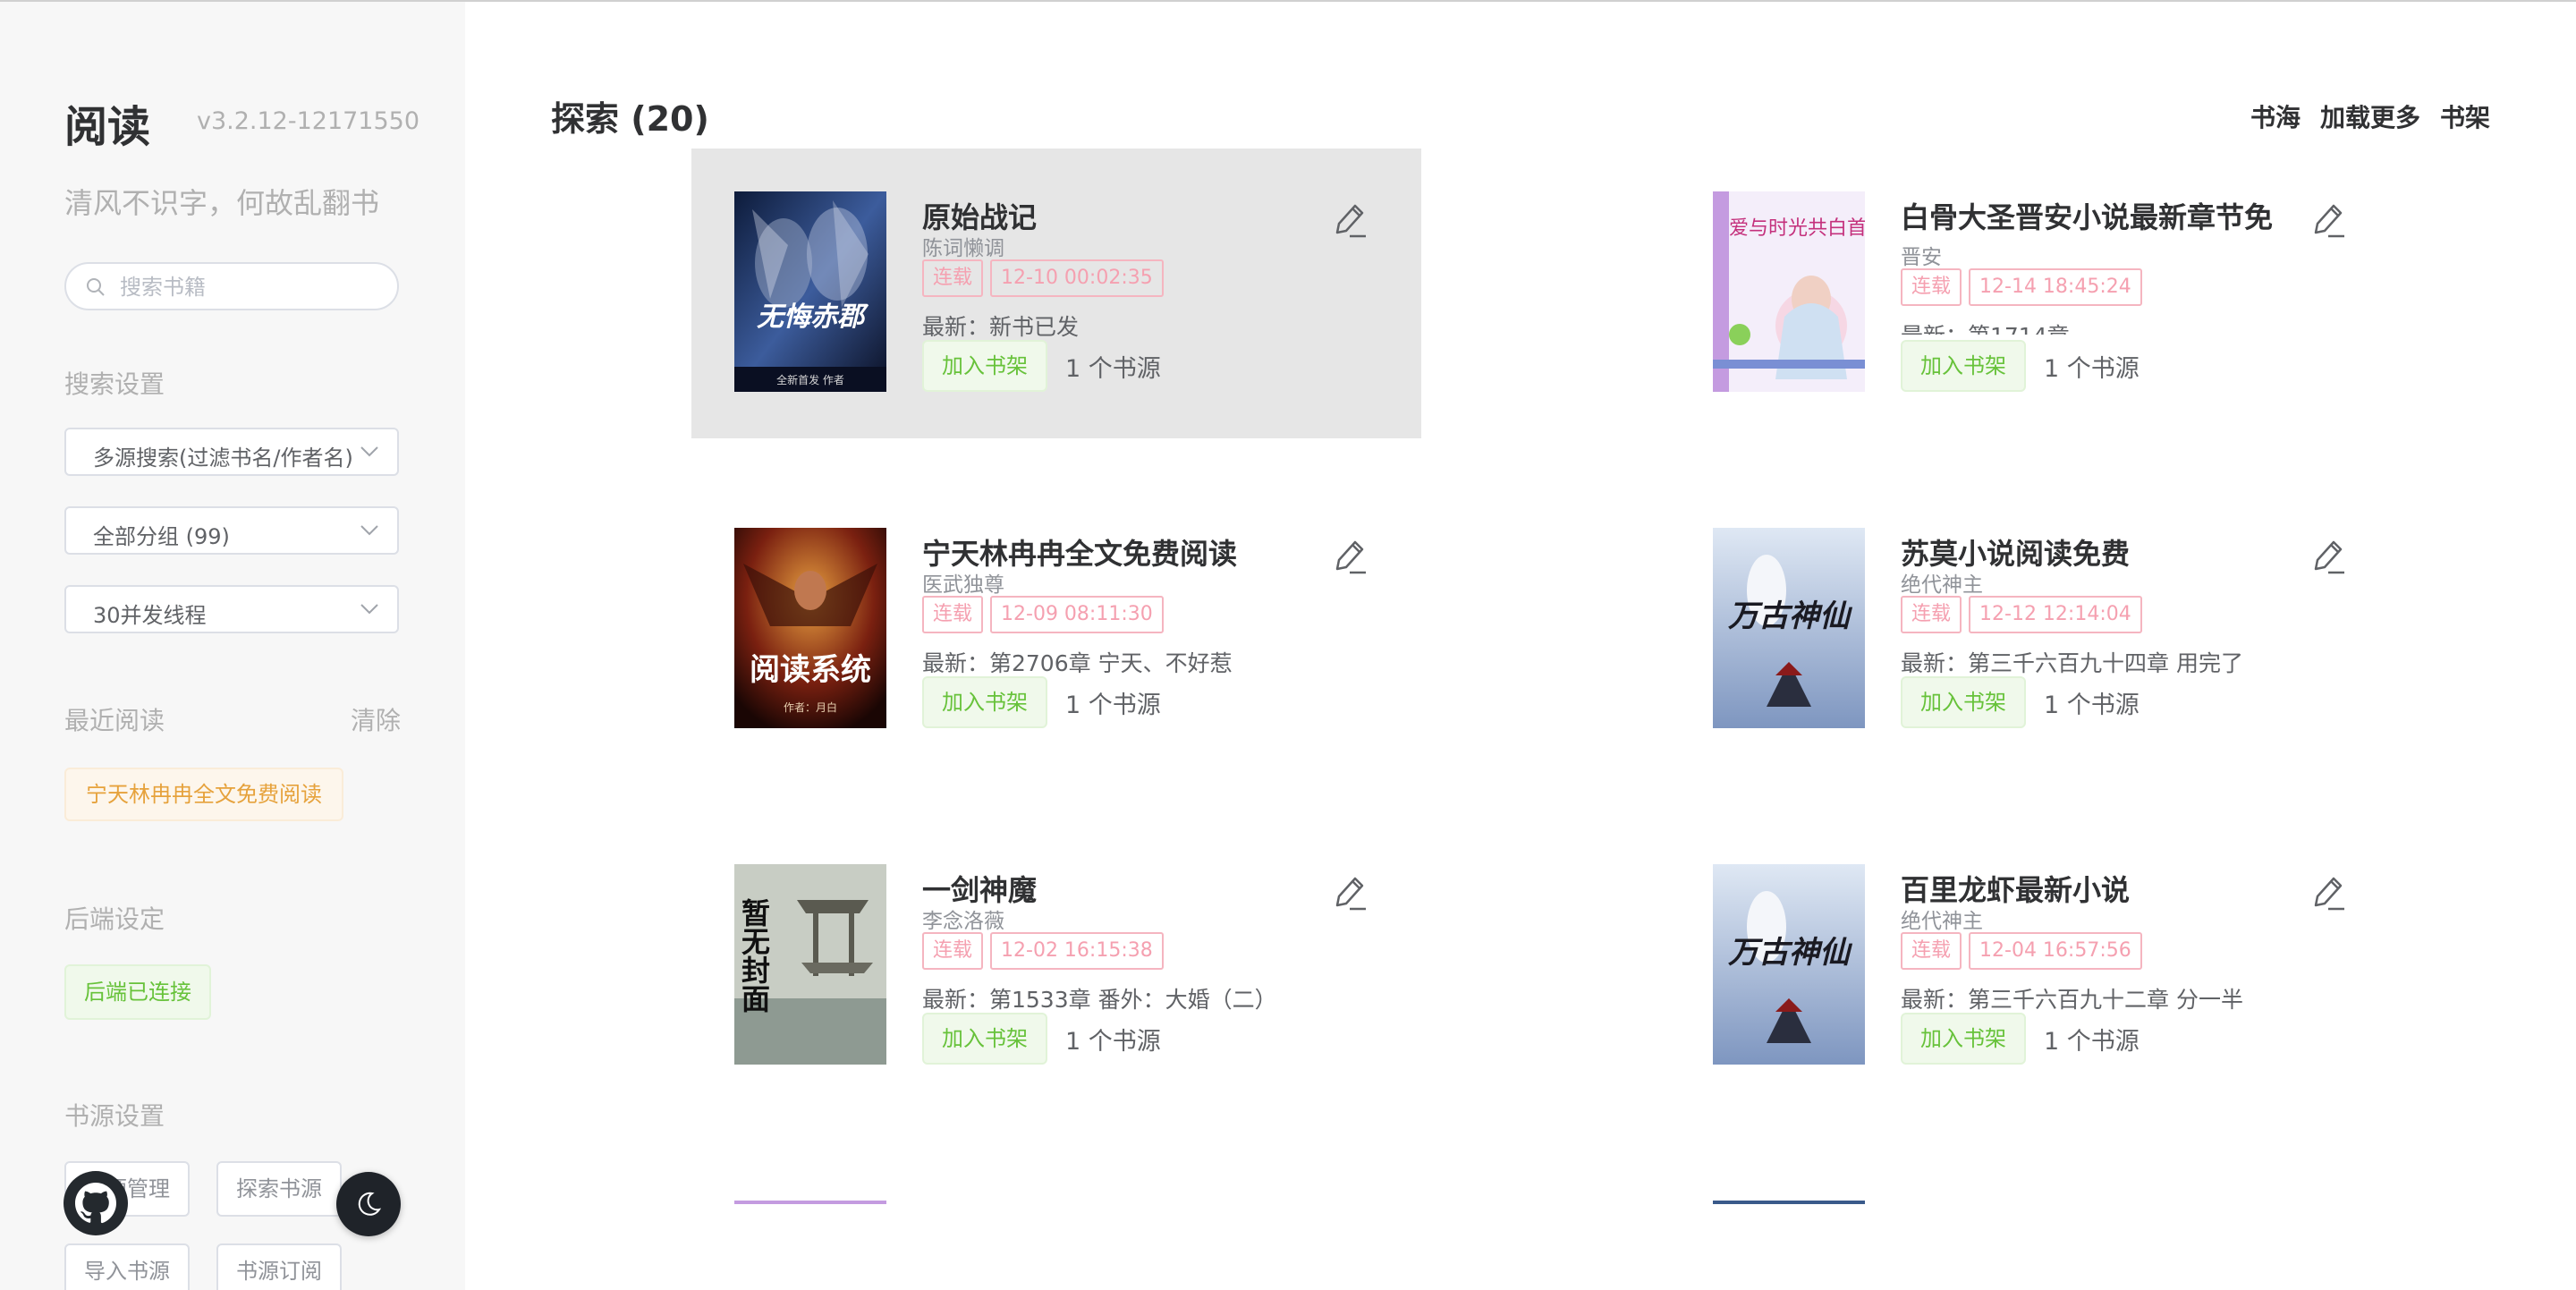  What do you see at coordinates (2275, 116) in the screenshot?
I see `book-sea-link: 书海` at bounding box center [2275, 116].